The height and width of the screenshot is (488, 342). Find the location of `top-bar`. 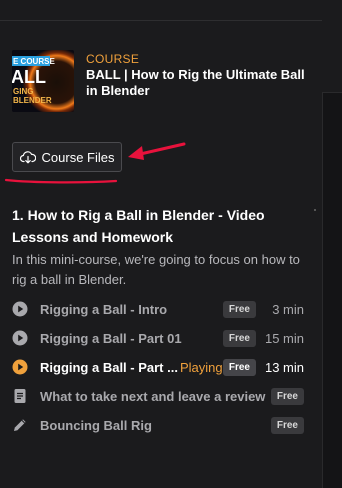

top-bar is located at coordinates (171, 10).